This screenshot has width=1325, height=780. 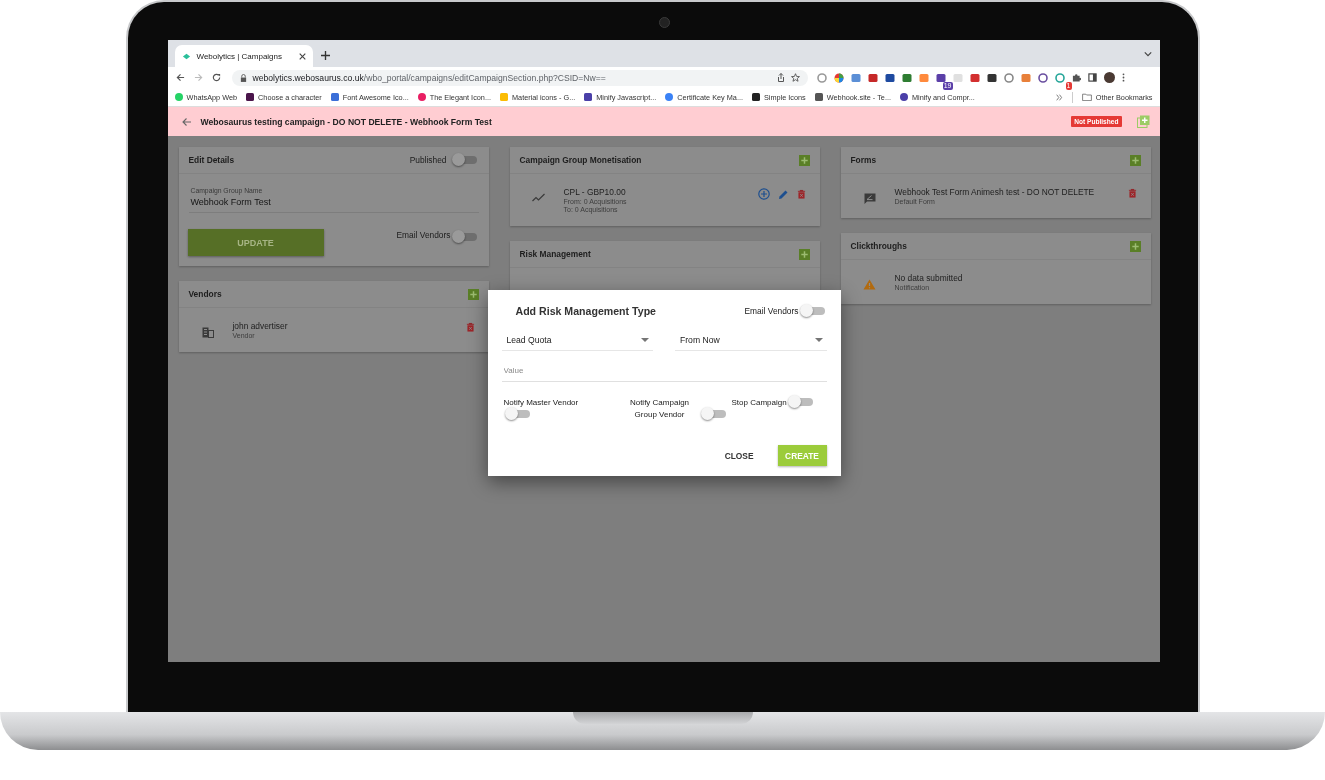 I want to click on ring-icon, so click(x=1042, y=77).